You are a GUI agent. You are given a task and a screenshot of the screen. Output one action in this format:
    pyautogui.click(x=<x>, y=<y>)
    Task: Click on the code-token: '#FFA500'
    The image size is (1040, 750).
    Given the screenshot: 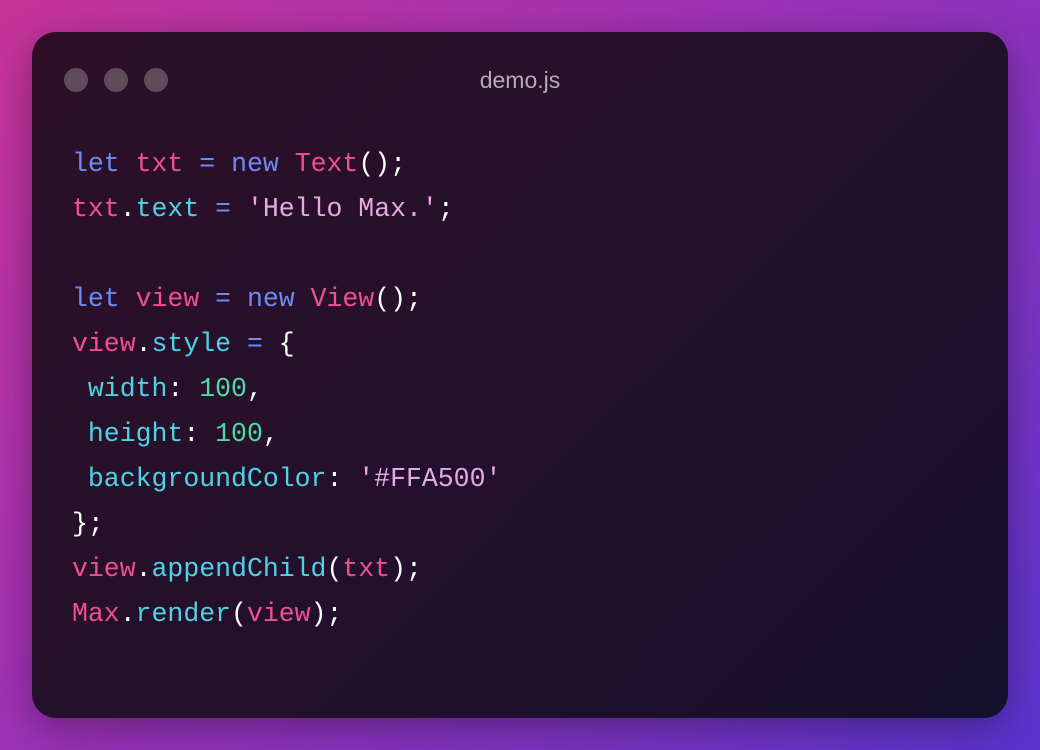 What is the action you would take?
    pyautogui.click(x=430, y=479)
    